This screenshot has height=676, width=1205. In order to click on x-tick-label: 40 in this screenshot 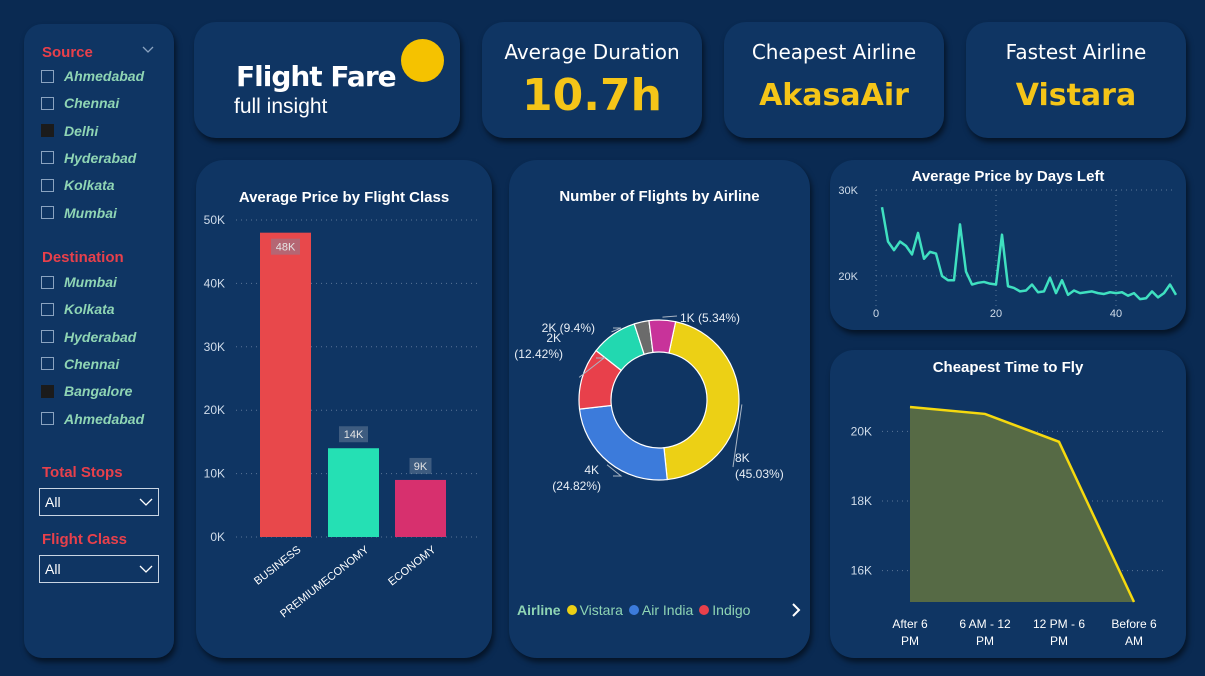, I will do `click(1116, 314)`.